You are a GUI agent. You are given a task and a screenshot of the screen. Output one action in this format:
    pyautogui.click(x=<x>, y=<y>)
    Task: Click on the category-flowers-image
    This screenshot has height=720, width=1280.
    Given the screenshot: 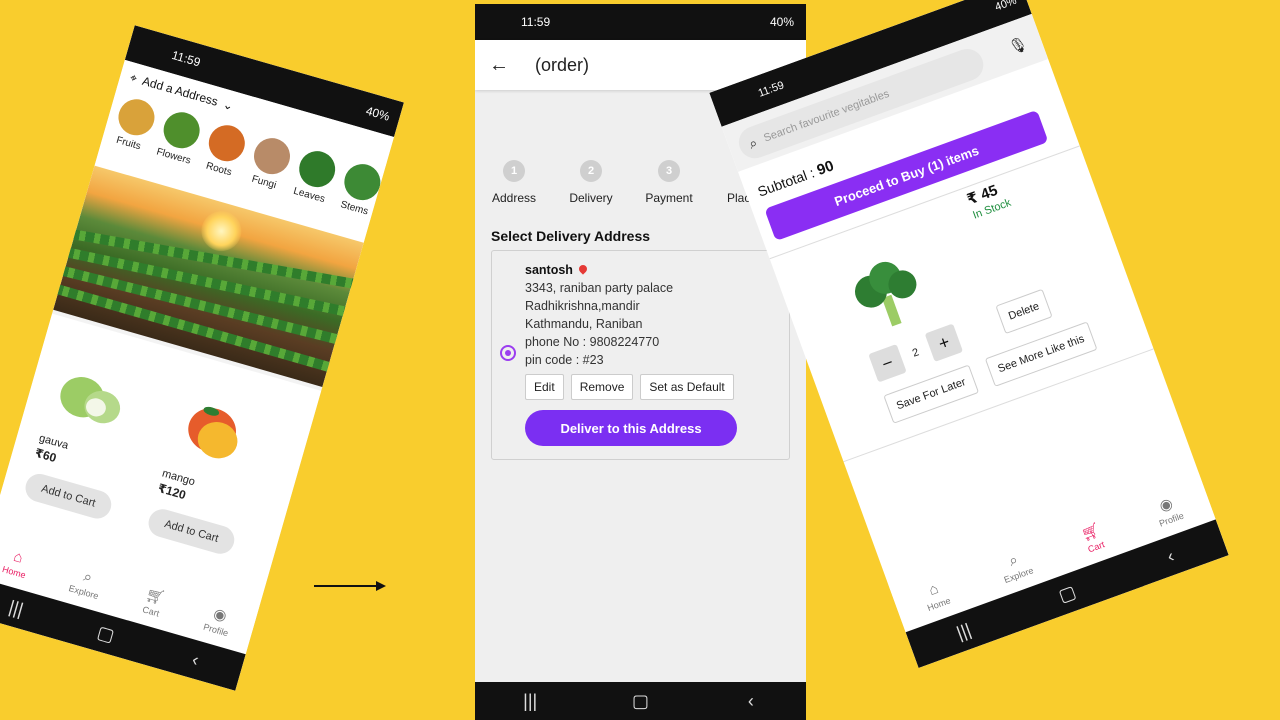 What is the action you would take?
    pyautogui.click(x=181, y=130)
    